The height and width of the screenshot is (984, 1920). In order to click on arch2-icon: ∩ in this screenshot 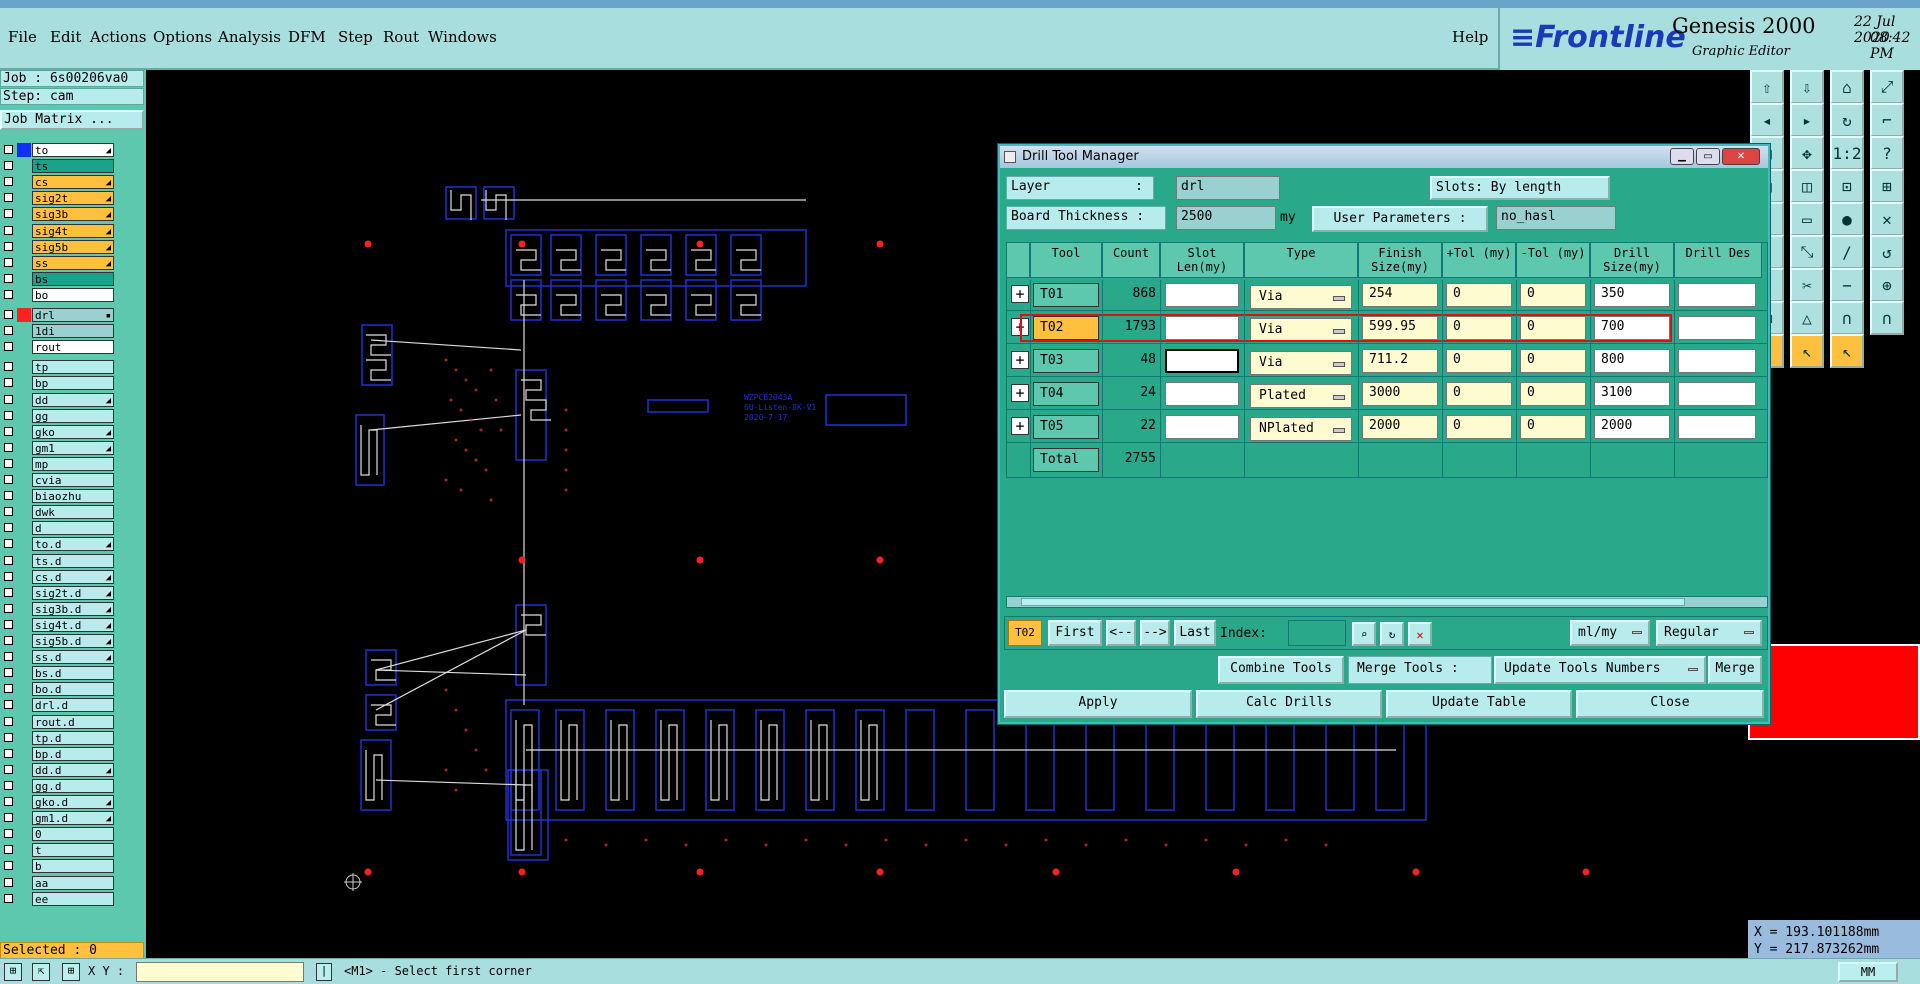, I will do `click(1887, 318)`.